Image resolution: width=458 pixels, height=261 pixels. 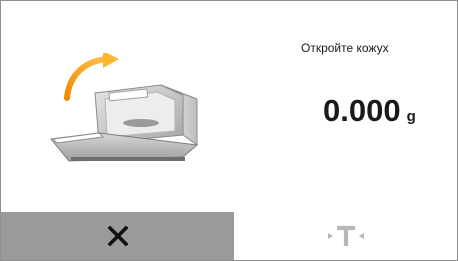 I want to click on tare-icon, so click(x=345, y=235).